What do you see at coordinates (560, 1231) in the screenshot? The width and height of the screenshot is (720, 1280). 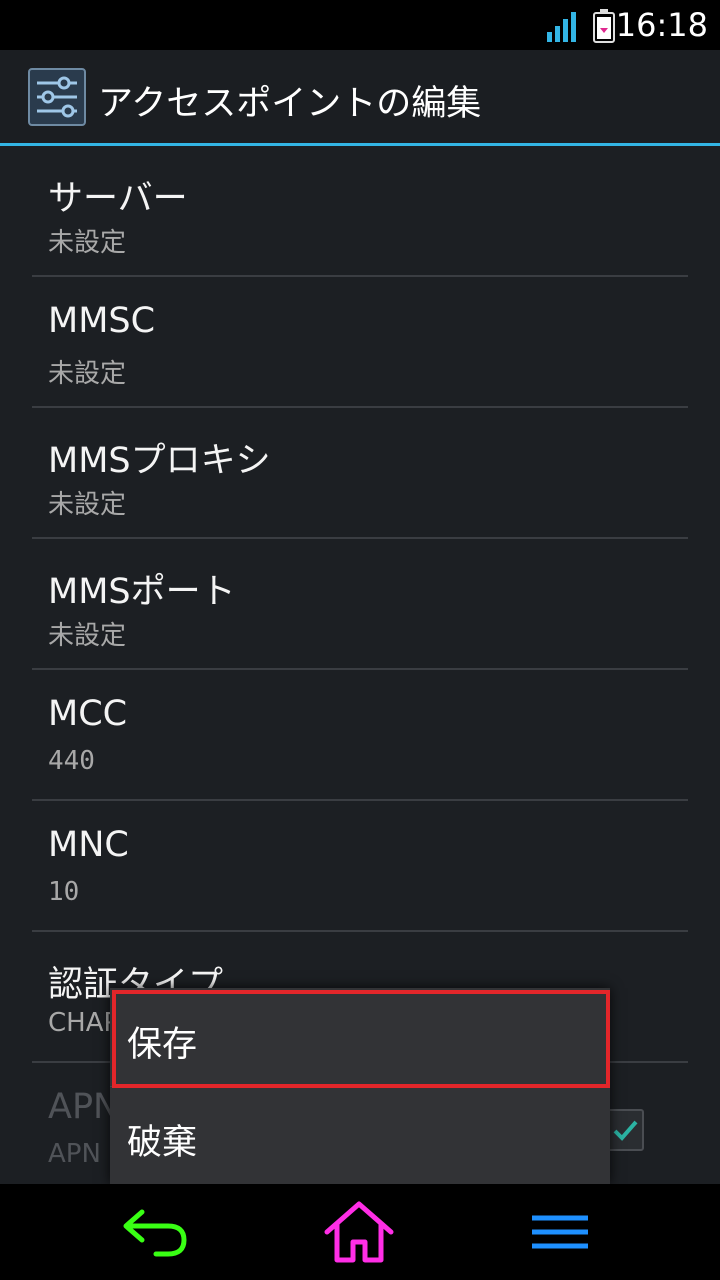 I see `menu-icon` at bounding box center [560, 1231].